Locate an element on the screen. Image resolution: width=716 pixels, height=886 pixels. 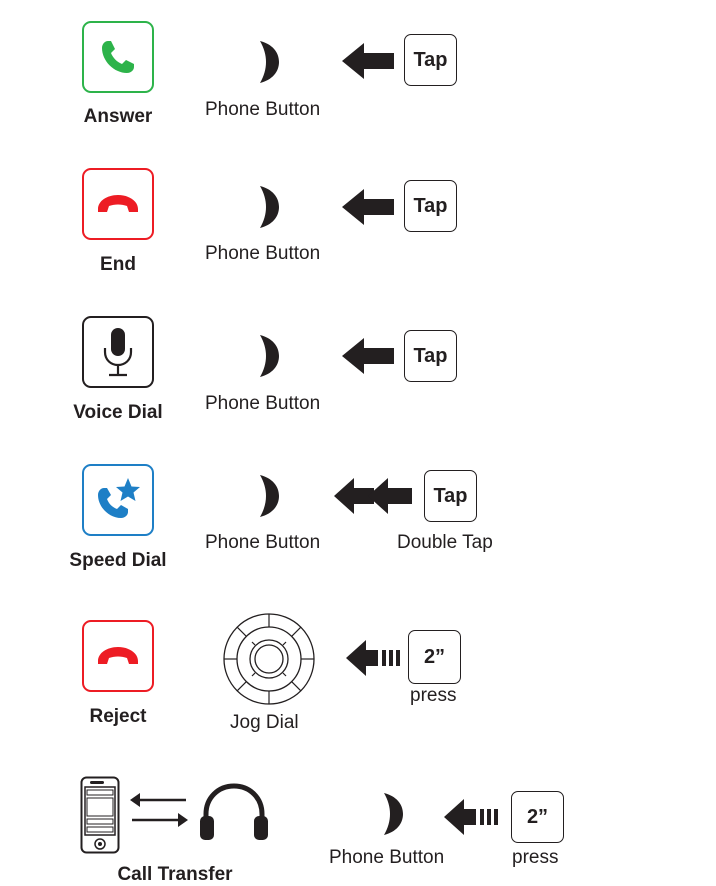
phone-icon is located at coordinates (118, 57).